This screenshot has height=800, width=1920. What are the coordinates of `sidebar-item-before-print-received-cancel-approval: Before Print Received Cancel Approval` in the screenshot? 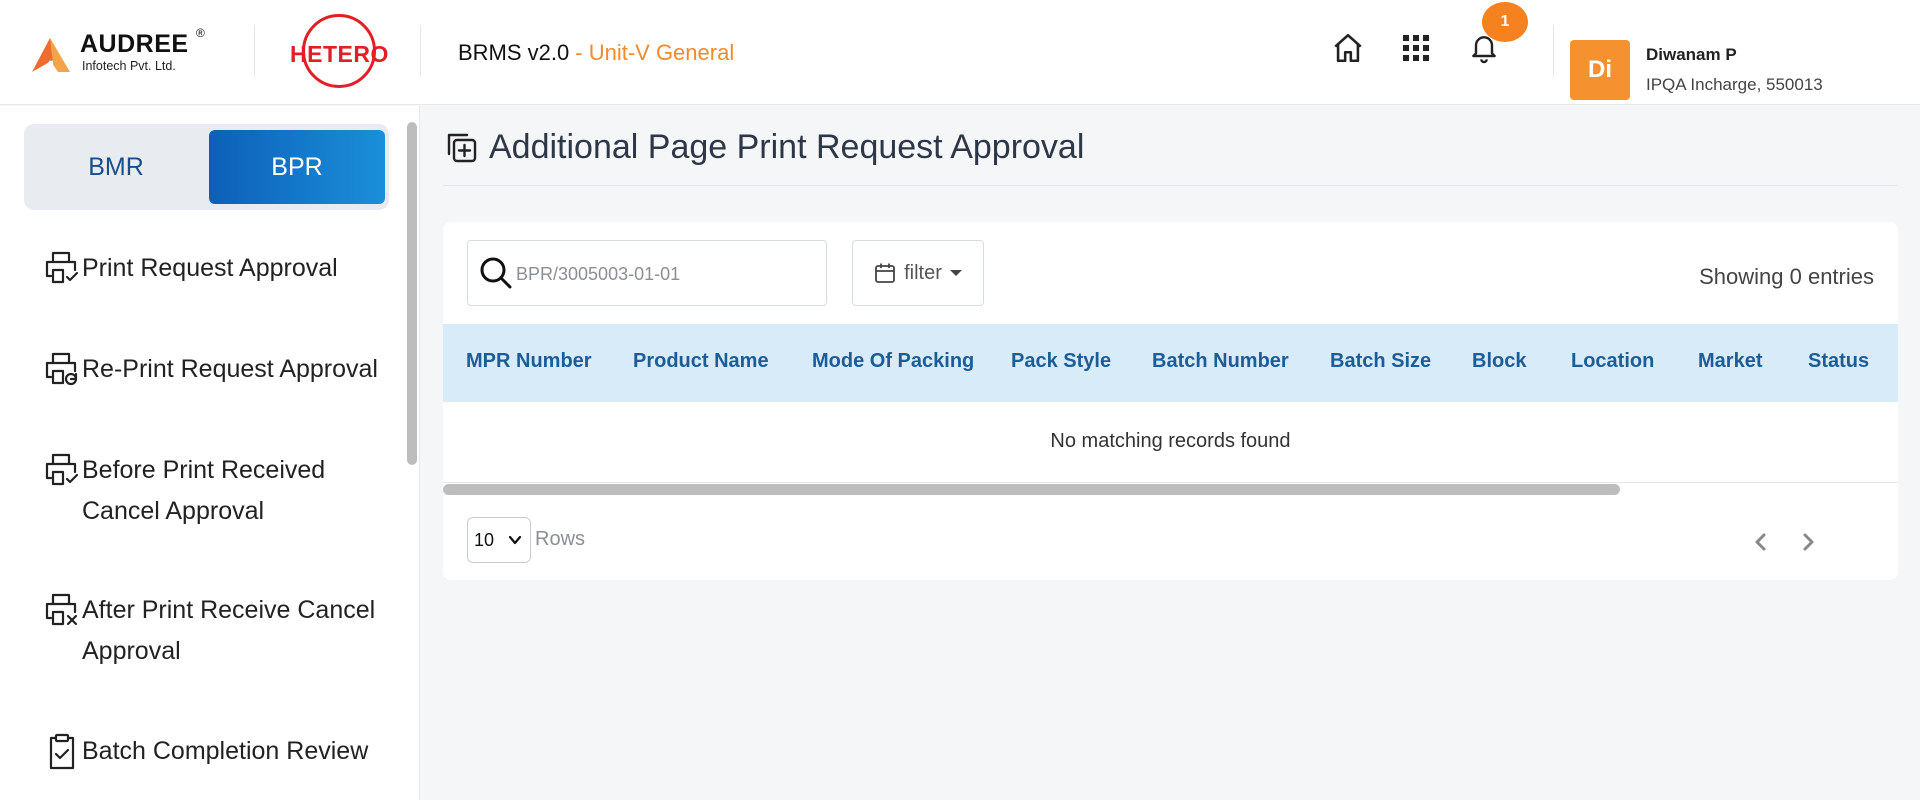 It's located at (217, 491).